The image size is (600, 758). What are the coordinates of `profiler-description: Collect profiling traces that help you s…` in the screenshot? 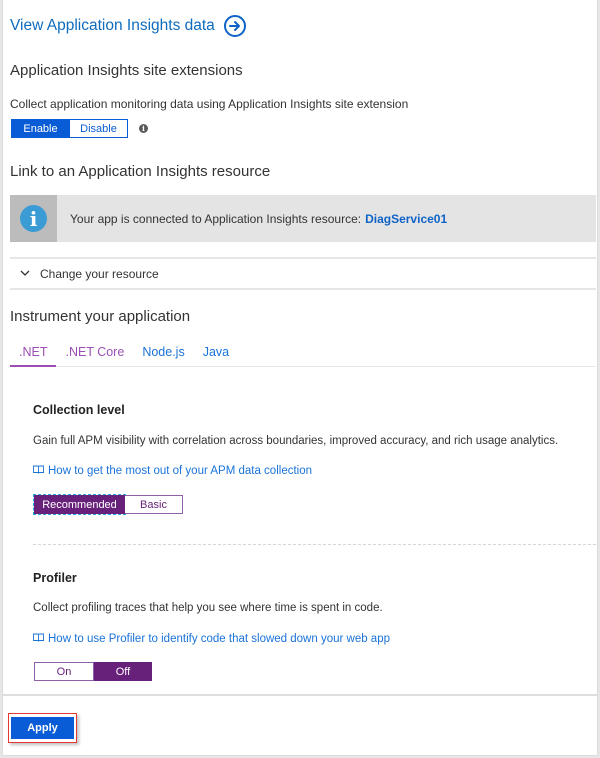 It's located at (208, 608).